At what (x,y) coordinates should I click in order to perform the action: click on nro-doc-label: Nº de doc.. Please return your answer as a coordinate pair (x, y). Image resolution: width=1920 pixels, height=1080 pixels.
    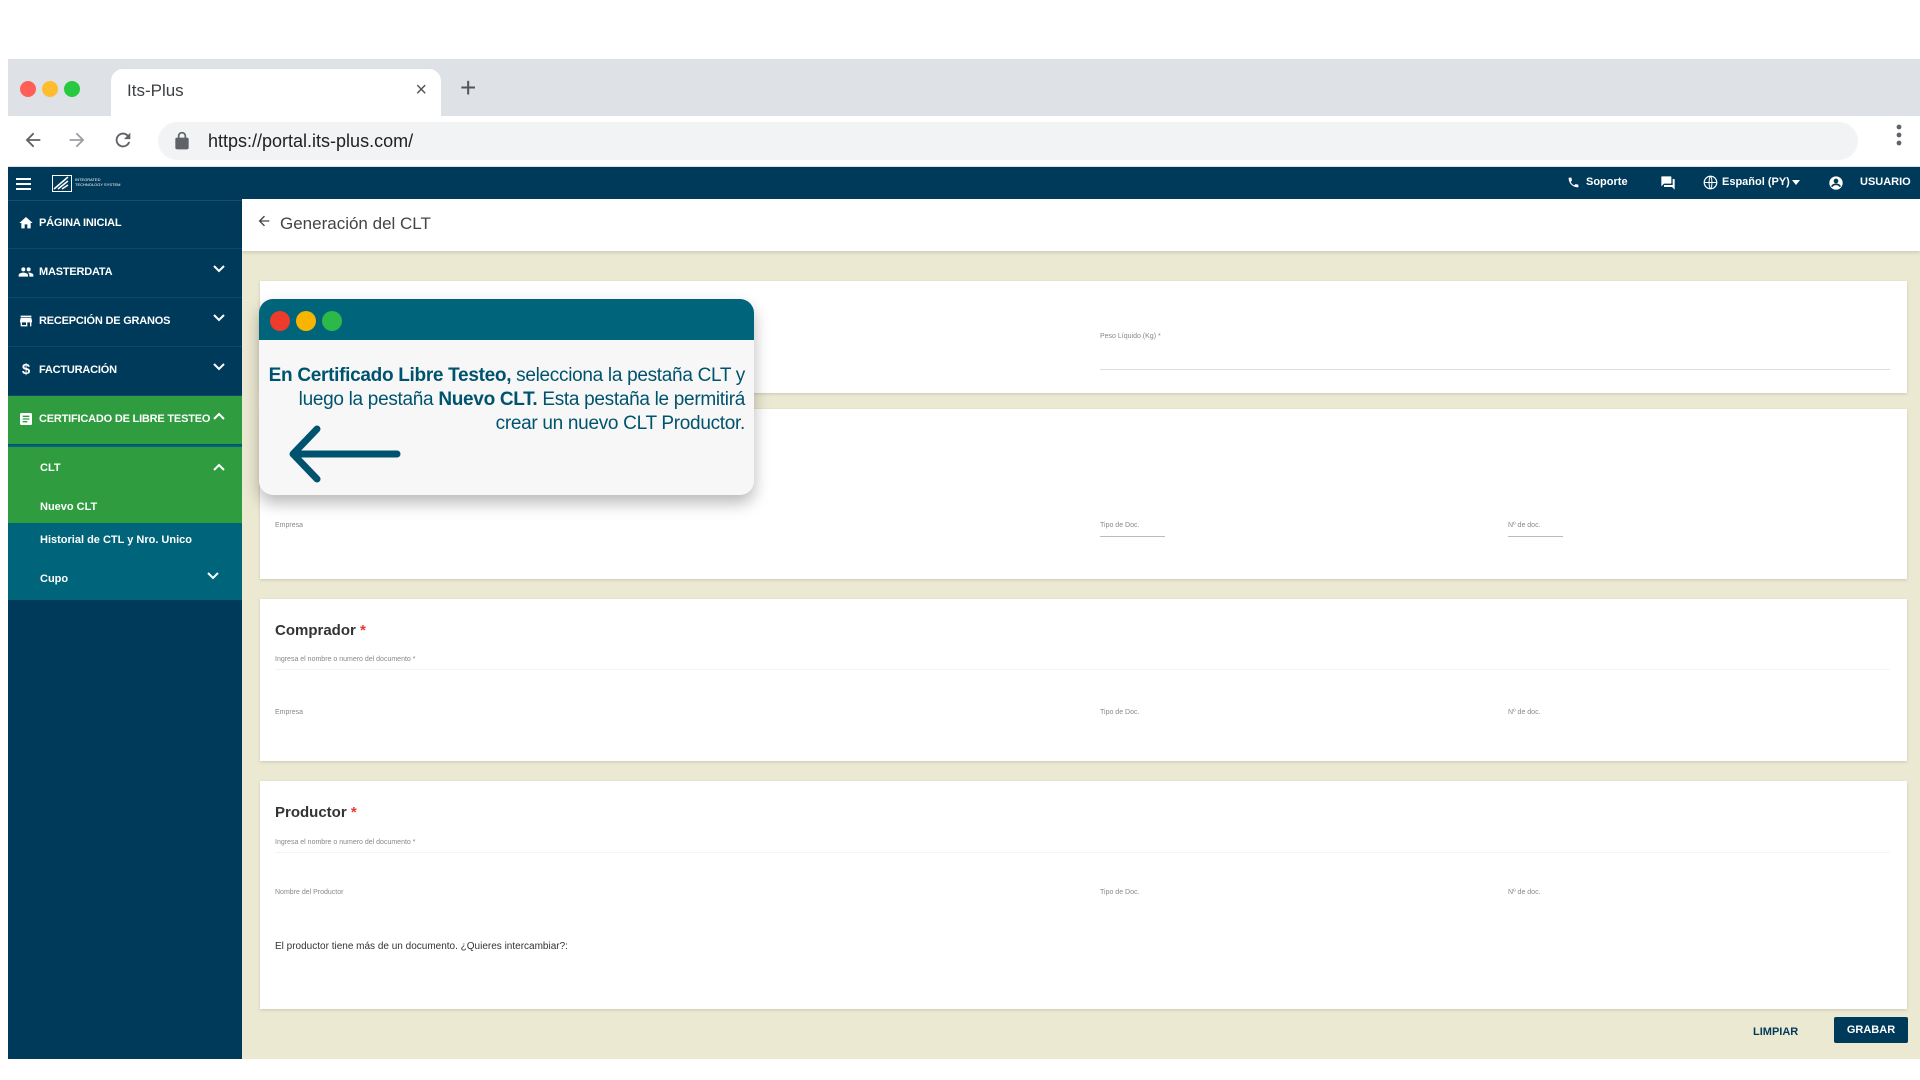
    Looking at the image, I should click on (1524, 525).